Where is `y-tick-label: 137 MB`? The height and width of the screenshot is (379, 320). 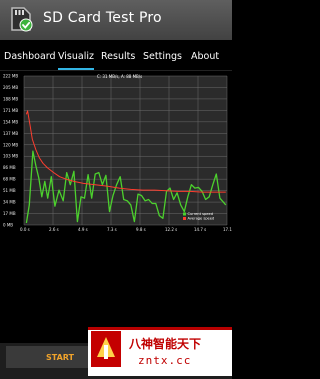 y-tick-label: 137 MB is located at coordinates (10, 133).